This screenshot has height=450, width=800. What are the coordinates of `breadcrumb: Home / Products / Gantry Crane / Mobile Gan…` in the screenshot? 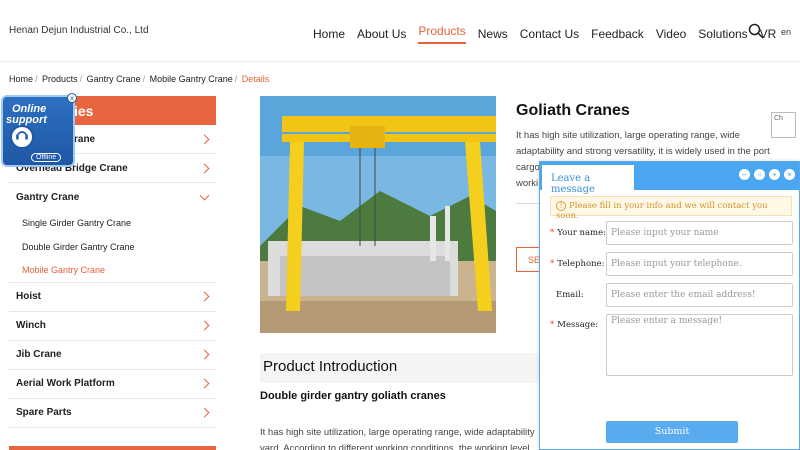 It's located at (139, 79).